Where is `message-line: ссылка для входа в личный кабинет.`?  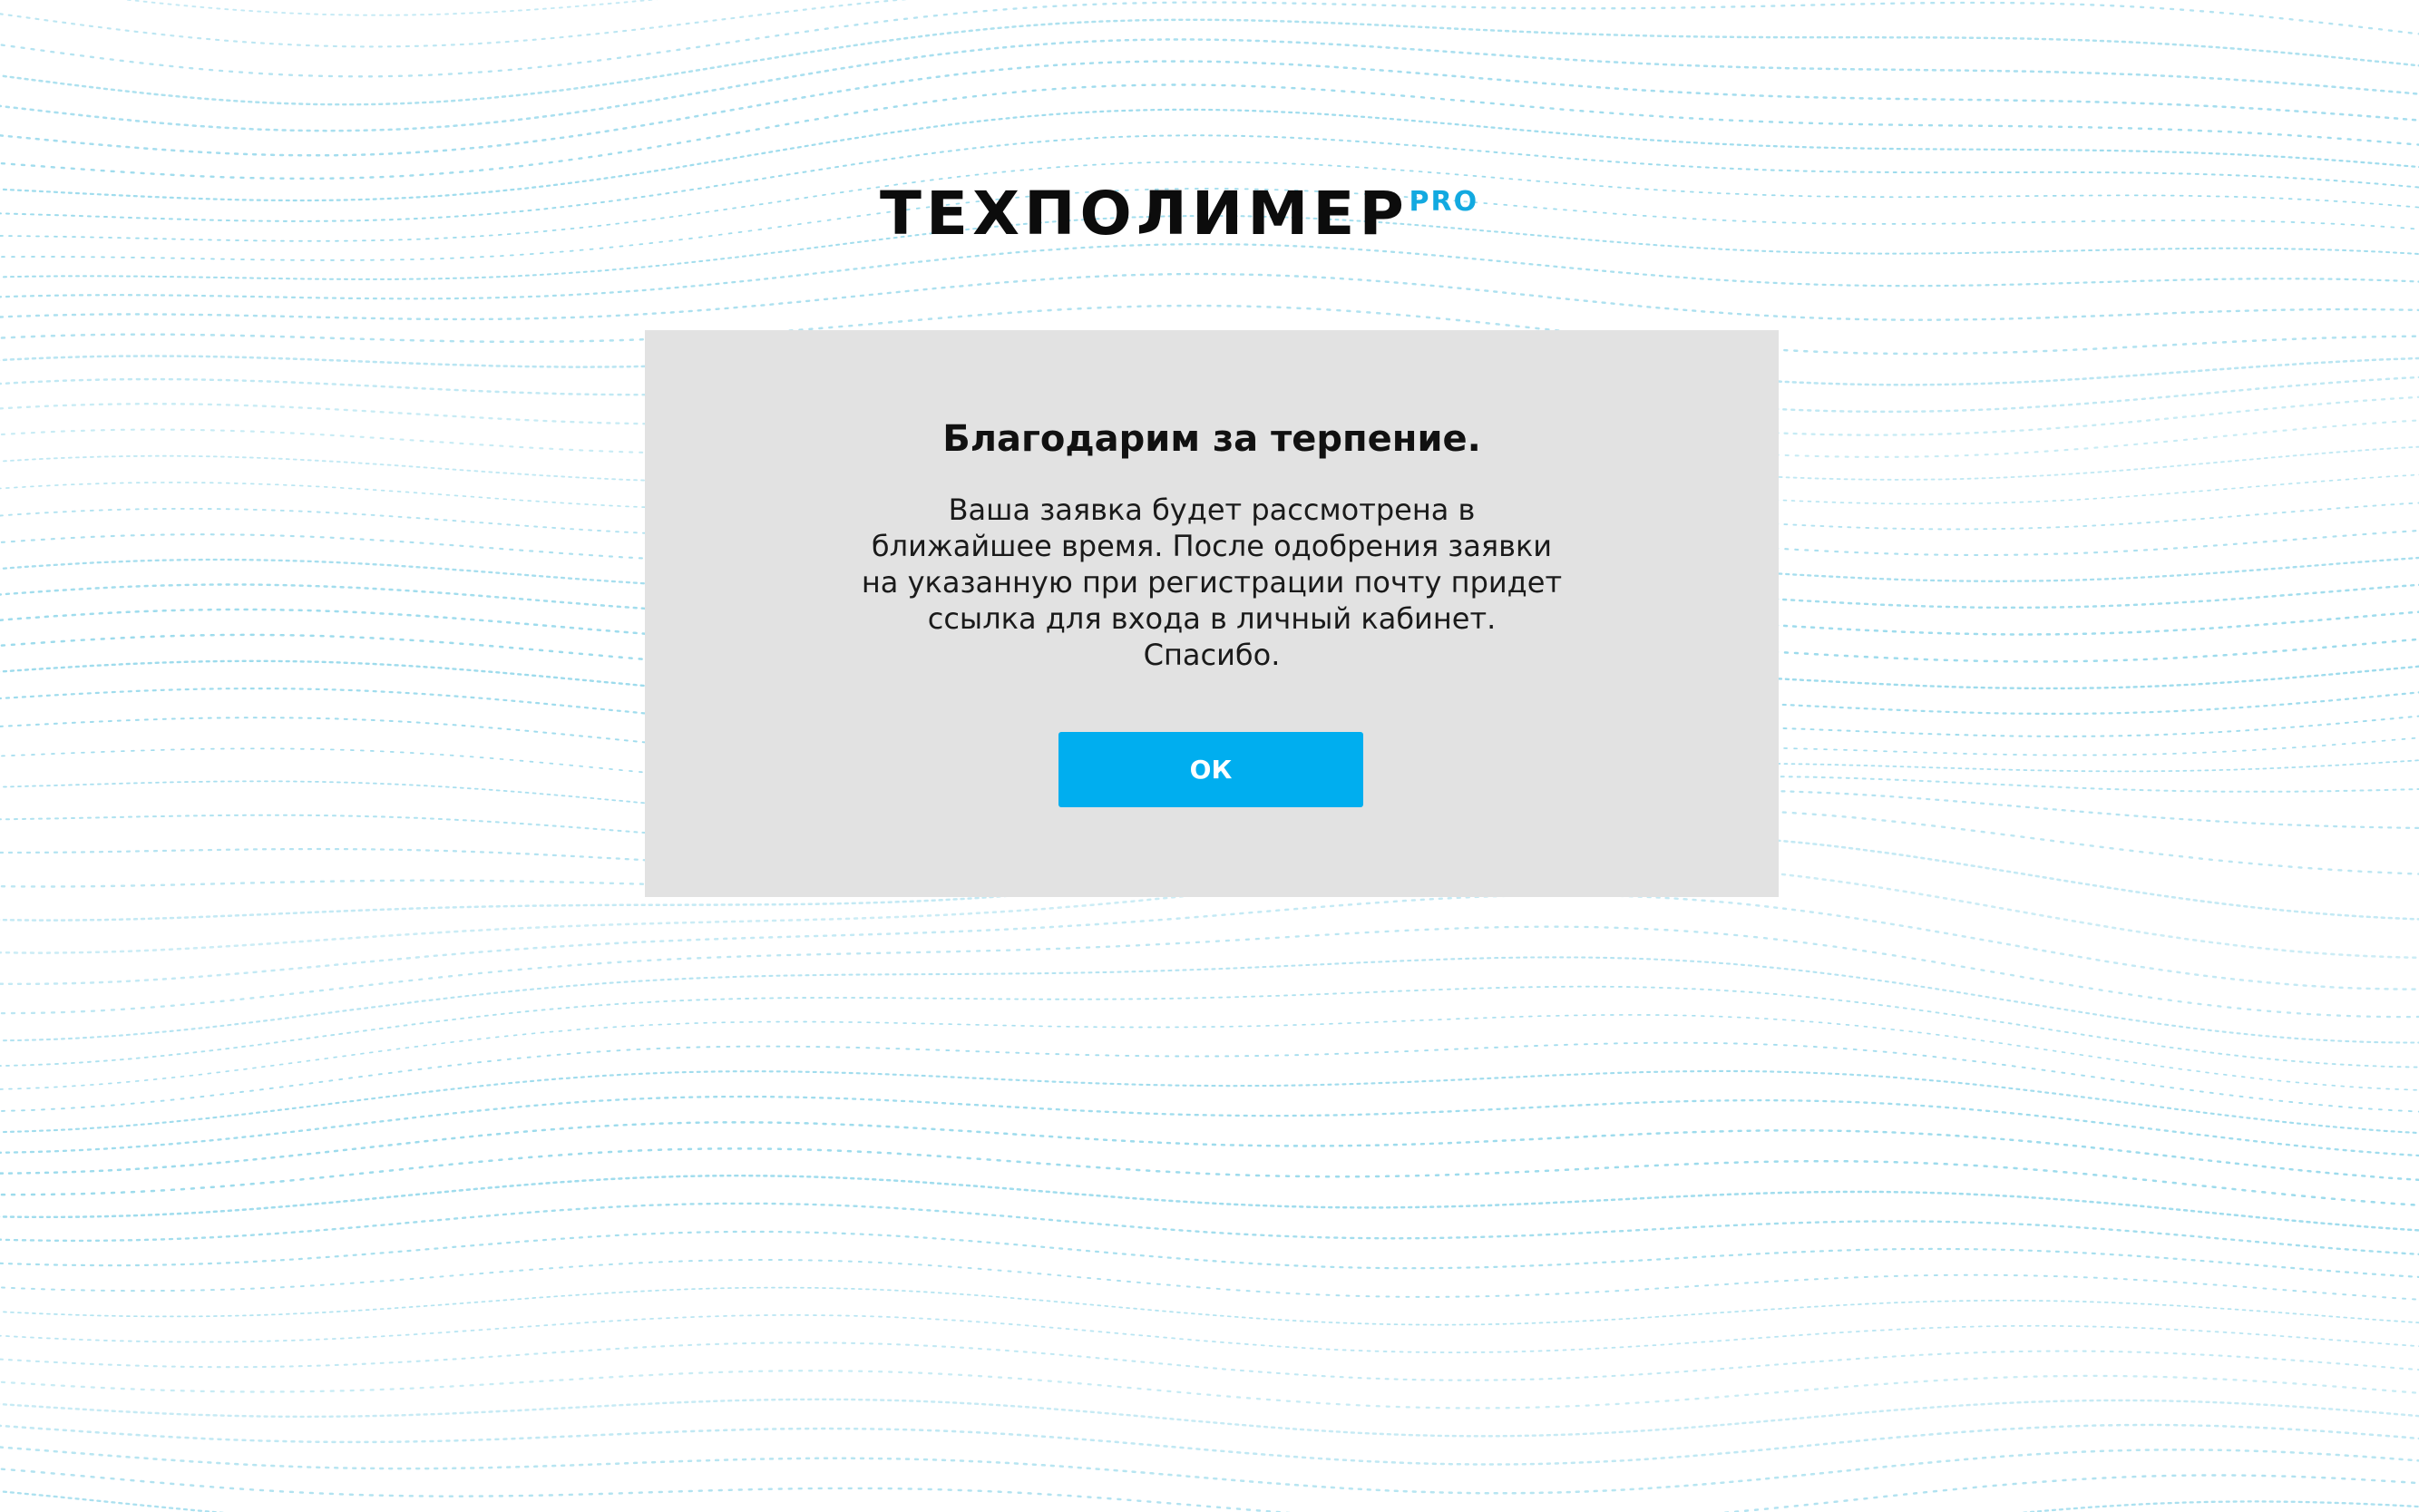 message-line: ссылка для входа в личный кабинет. is located at coordinates (1212, 618).